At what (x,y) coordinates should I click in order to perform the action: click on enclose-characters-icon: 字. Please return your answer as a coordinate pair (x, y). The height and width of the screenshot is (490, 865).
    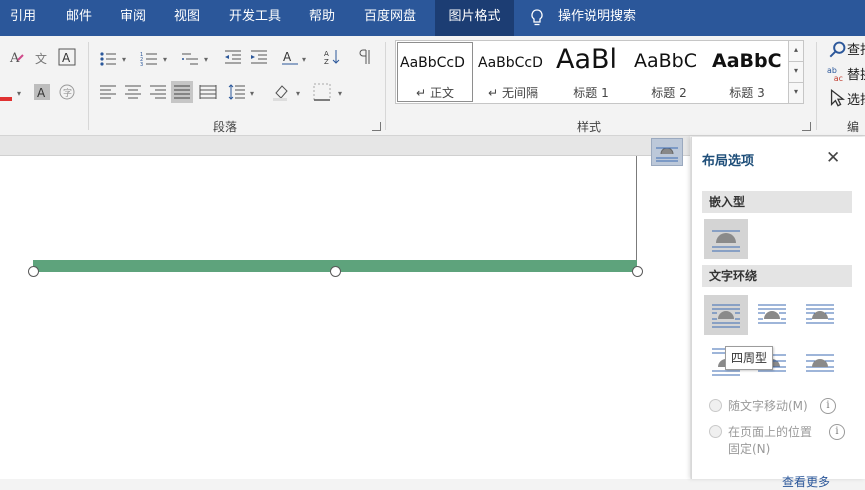
    Looking at the image, I should click on (67, 92).